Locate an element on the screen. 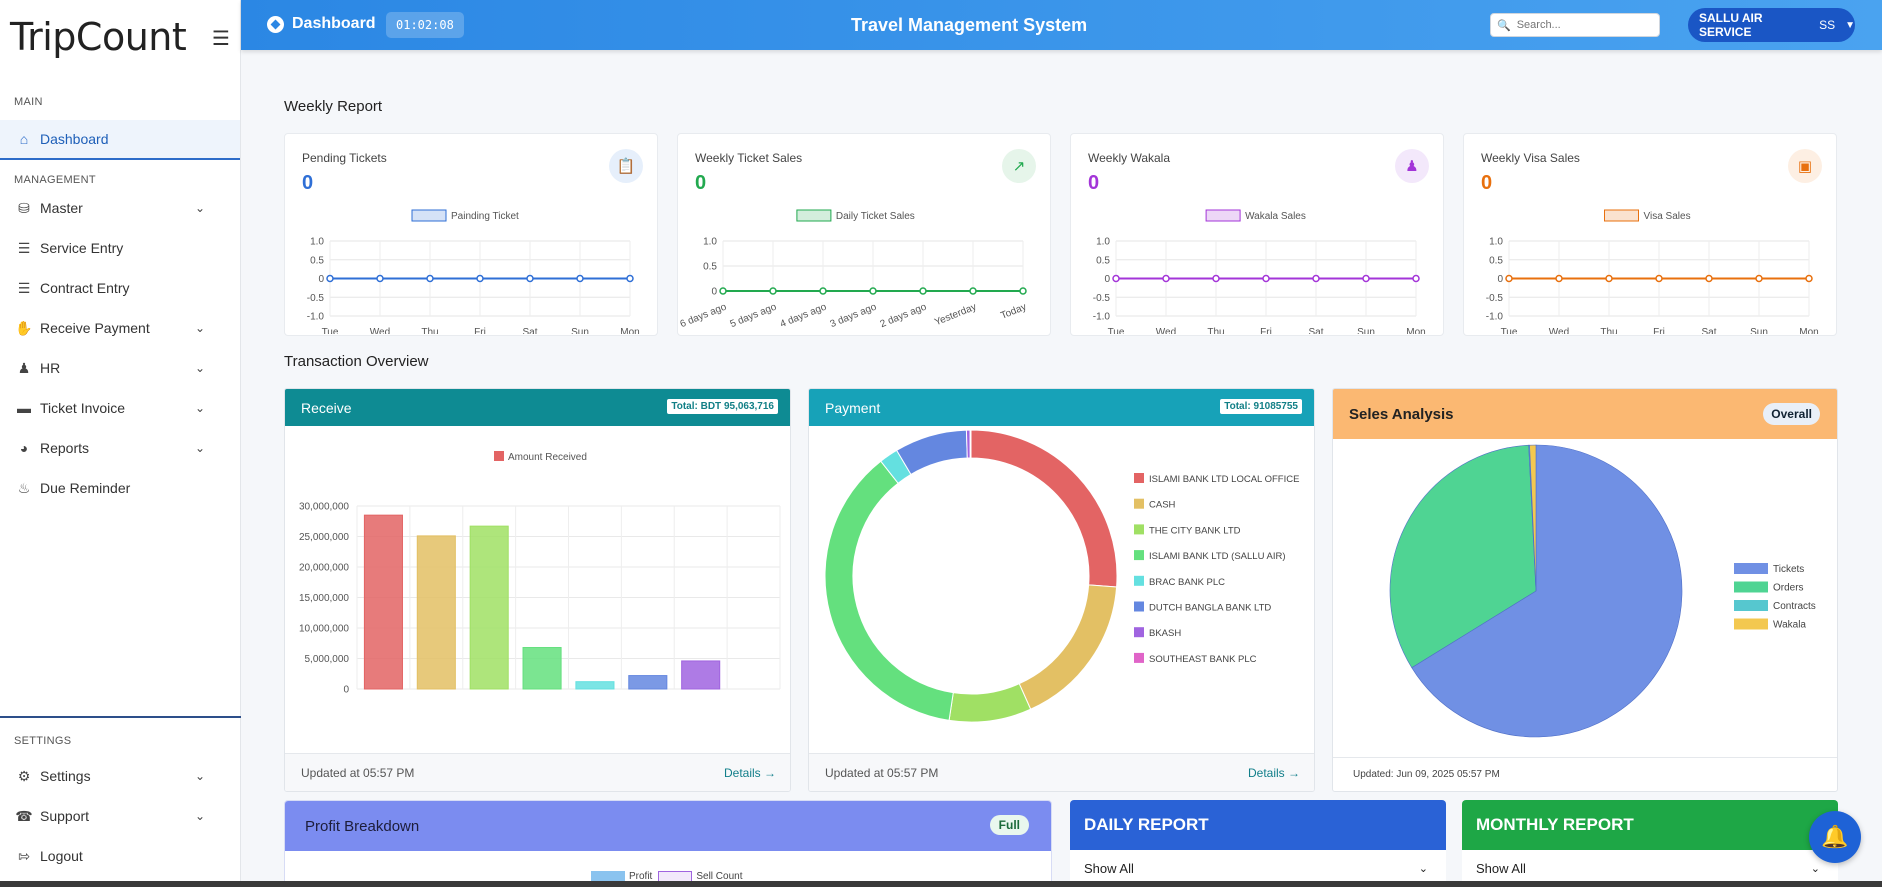 Image resolution: width=1882 pixels, height=887 pixels. hamburger-menu-icon: ☰ is located at coordinates (221, 38).